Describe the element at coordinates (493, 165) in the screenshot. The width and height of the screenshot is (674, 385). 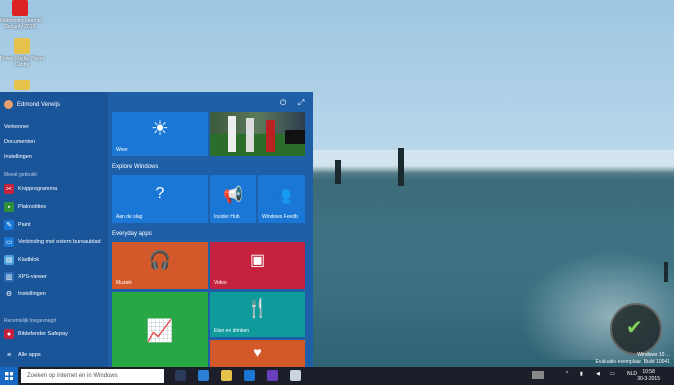
I see `horizon-haze` at that location.